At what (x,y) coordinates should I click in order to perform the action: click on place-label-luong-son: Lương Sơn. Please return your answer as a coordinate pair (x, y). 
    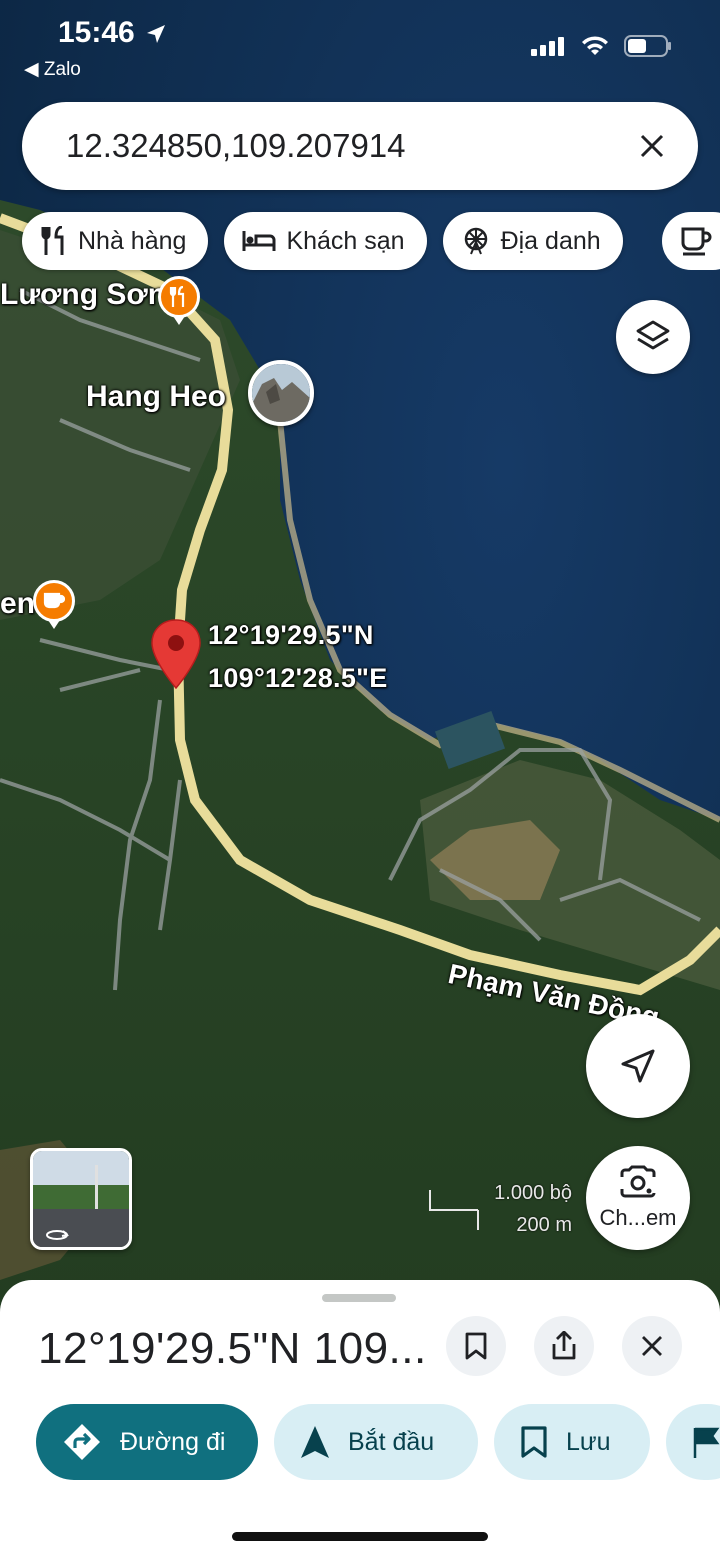
    Looking at the image, I should click on (83, 295).